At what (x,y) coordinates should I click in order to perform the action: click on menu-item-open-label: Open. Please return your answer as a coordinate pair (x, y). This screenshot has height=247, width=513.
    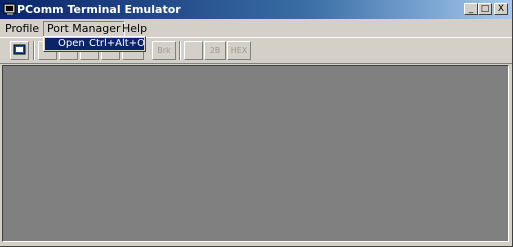
    Looking at the image, I should click on (71, 43).